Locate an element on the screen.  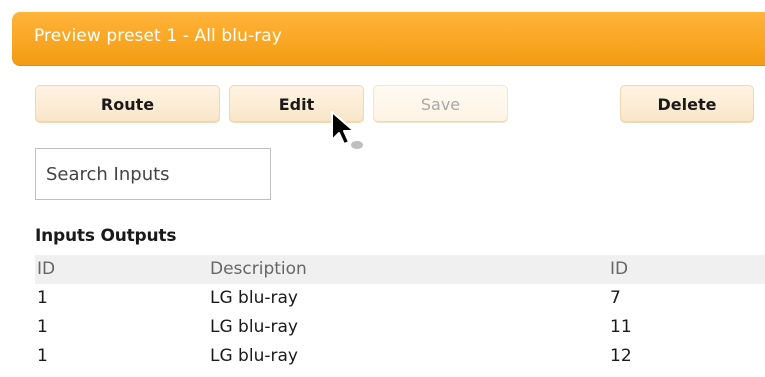
search-inputs-field is located at coordinates (153, 174).